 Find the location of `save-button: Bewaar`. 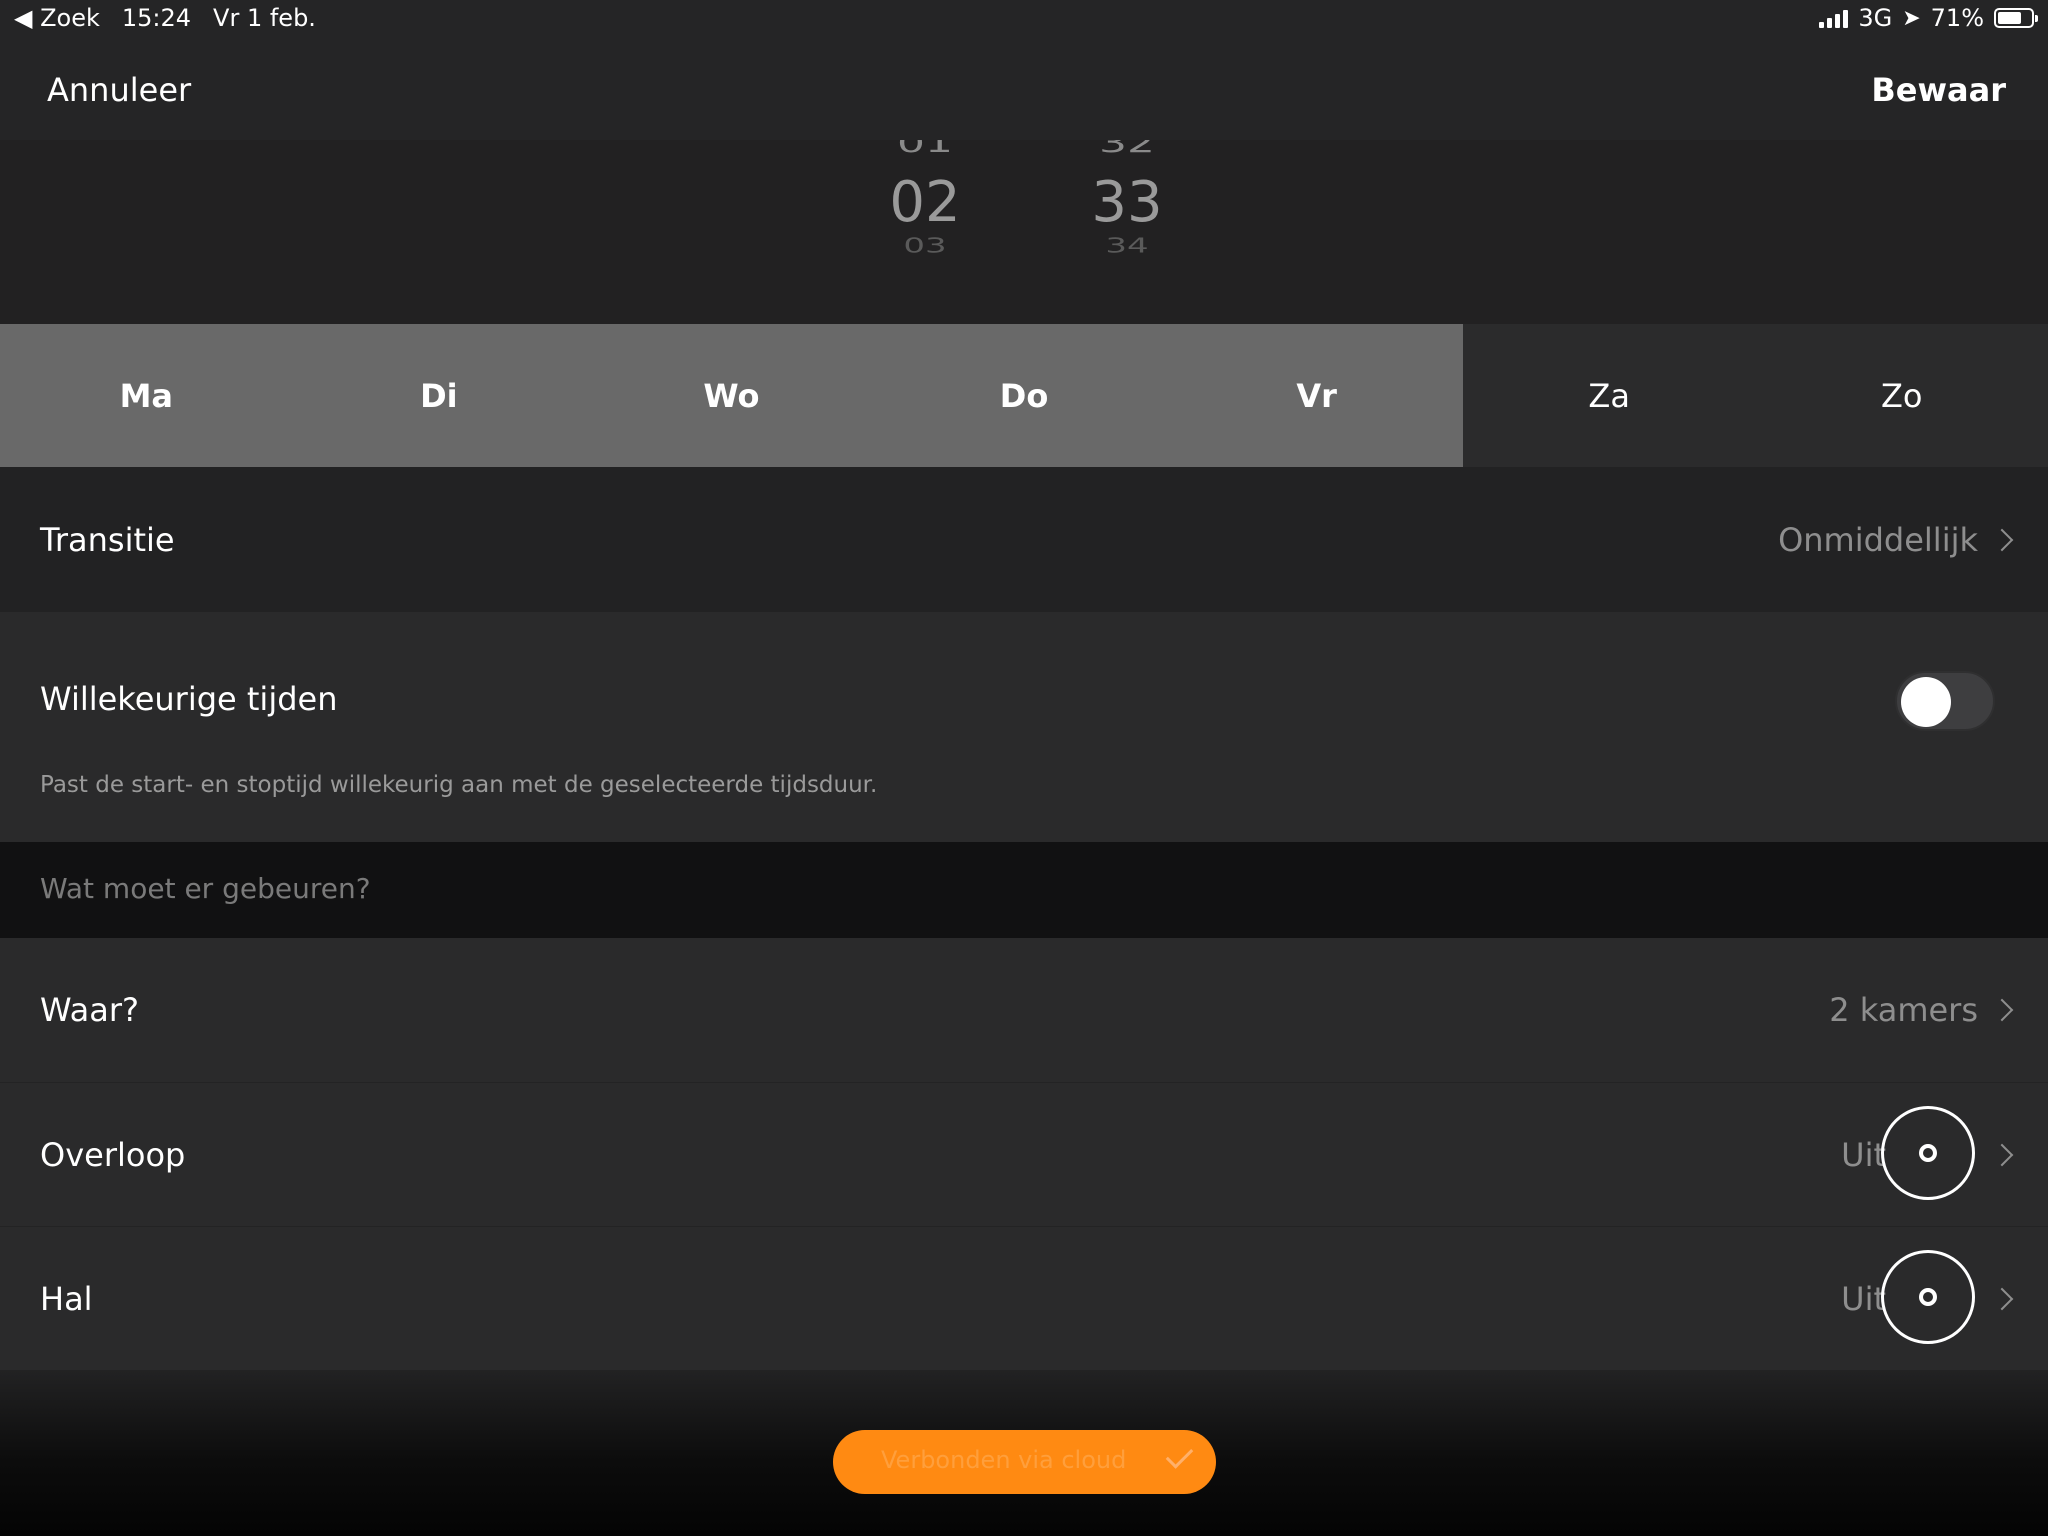

save-button: Bewaar is located at coordinates (1938, 90).